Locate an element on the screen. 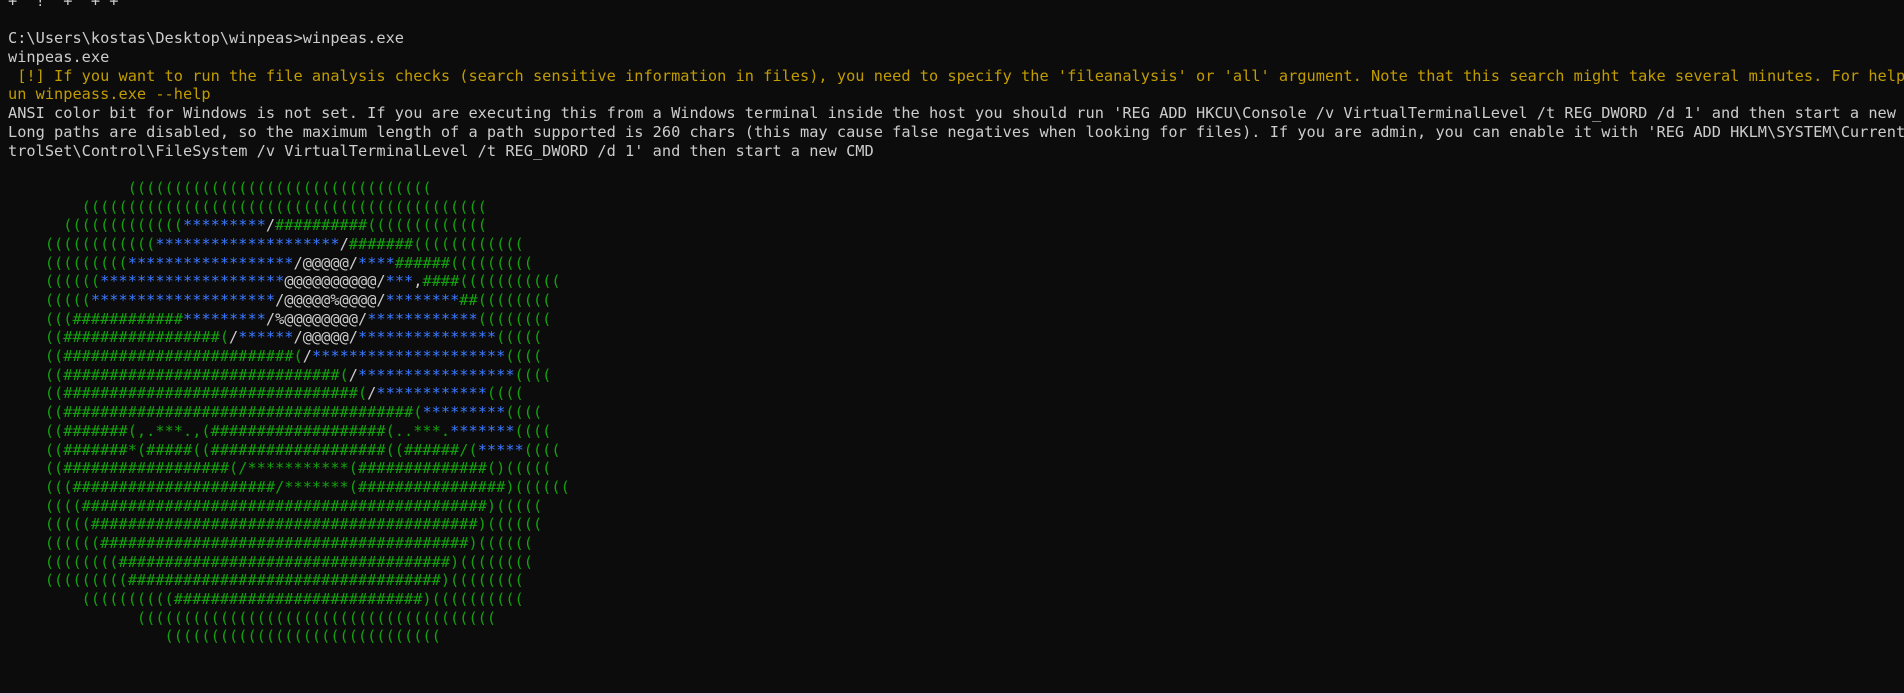 The image size is (1904, 696). ascii-art-segment: (((((( is located at coordinates (54, 281).